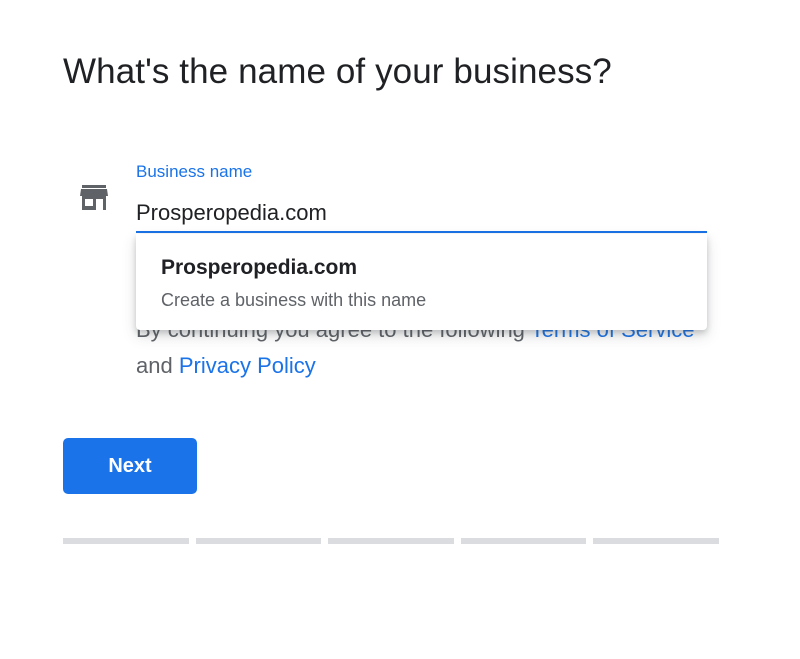 The width and height of the screenshot is (800, 659). What do you see at coordinates (259, 267) in the screenshot?
I see `suggestion-title: Prosperopedia.com` at bounding box center [259, 267].